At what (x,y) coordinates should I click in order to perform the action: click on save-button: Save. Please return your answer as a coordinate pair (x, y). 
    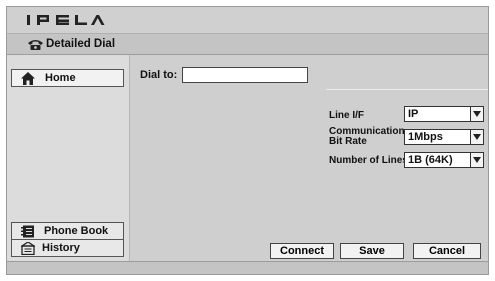
    Looking at the image, I should click on (372, 251).